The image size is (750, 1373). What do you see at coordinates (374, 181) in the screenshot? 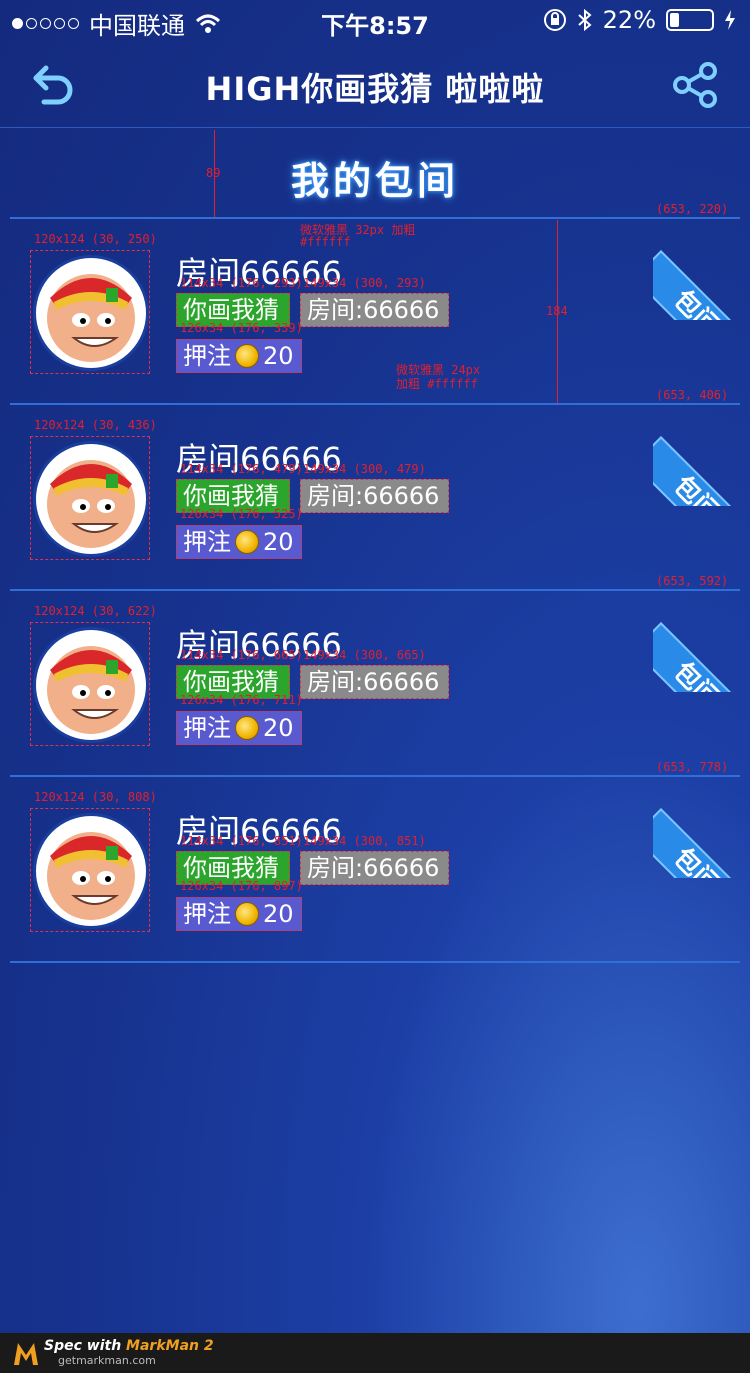
I see `section-title: 我的包间` at bounding box center [374, 181].